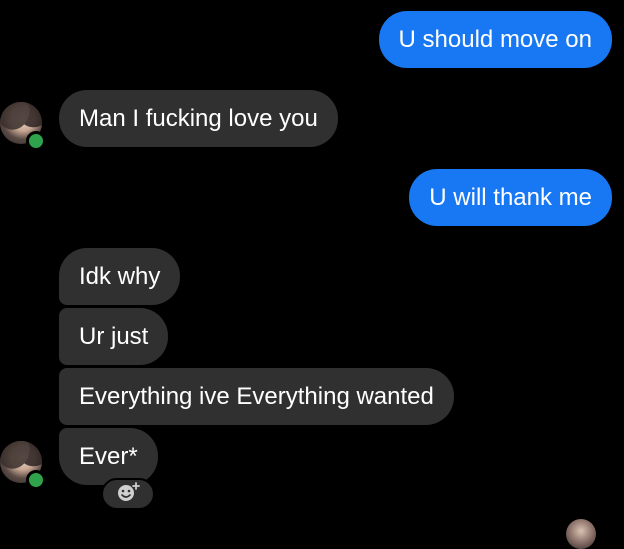 Image resolution: width=624 pixels, height=549 pixels. Describe the element at coordinates (256, 396) in the screenshot. I see `message-incoming: Everything ive Everything wanted` at that location.